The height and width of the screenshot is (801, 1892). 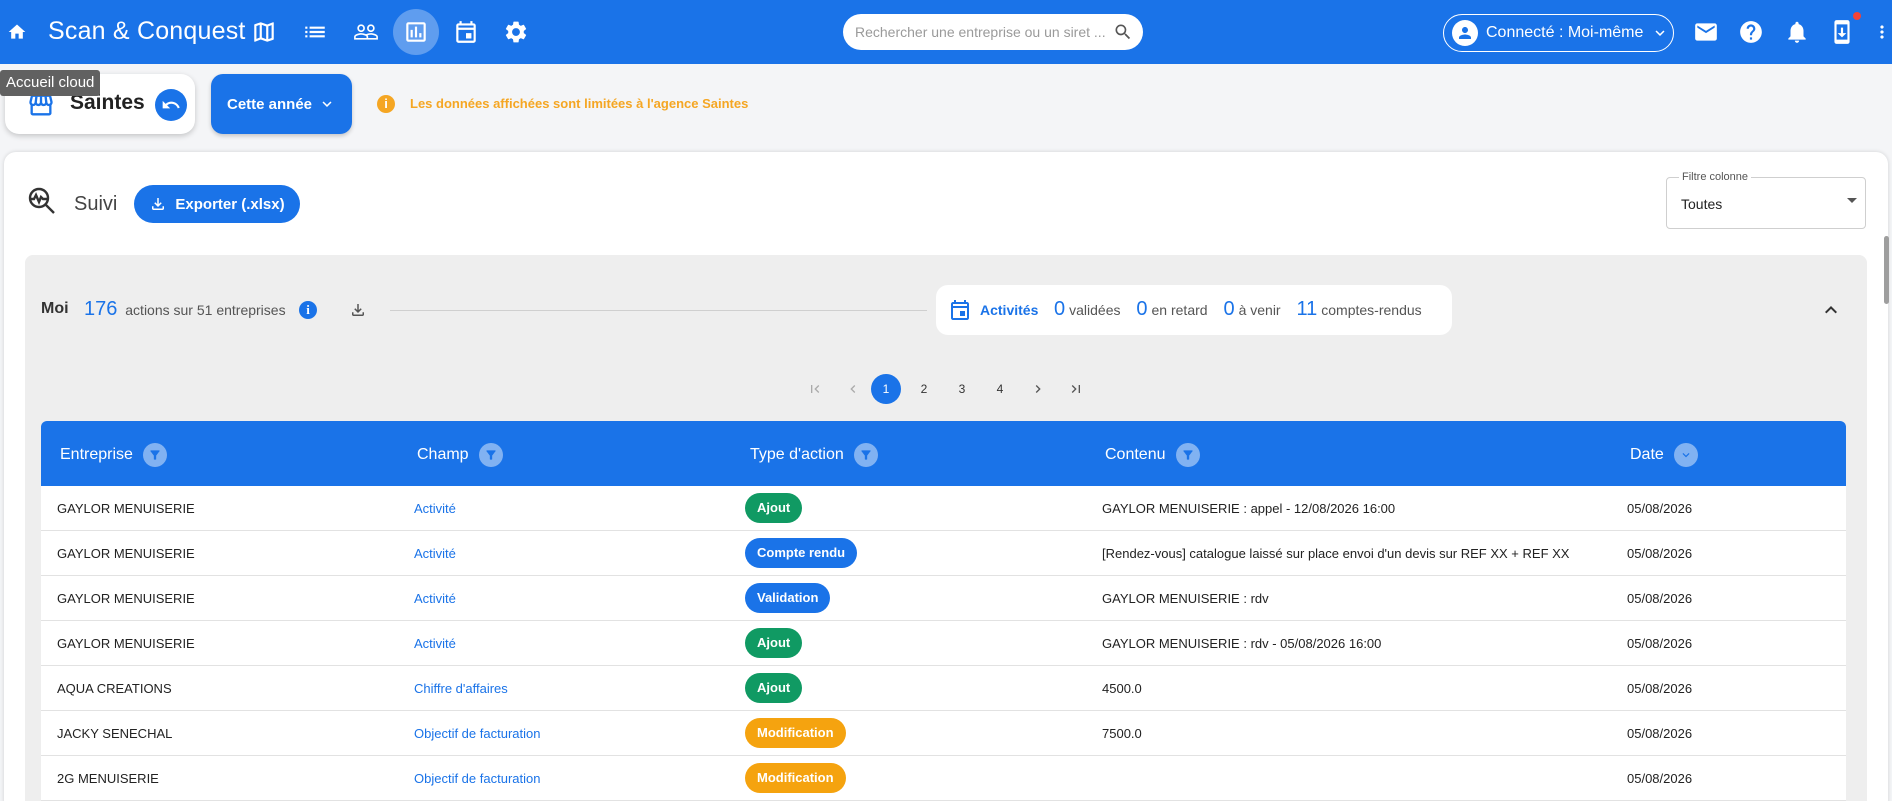 I want to click on actions-summary: 176 actions sur 51 entreprises, so click(x=185, y=309).